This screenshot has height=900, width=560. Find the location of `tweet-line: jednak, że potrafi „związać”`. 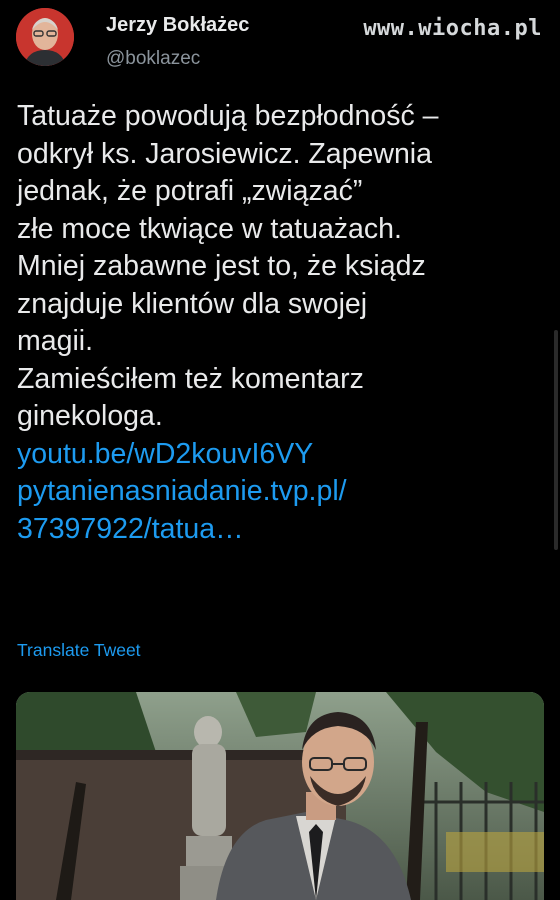

tweet-line: jednak, że potrafi „związać” is located at coordinates (190, 191).